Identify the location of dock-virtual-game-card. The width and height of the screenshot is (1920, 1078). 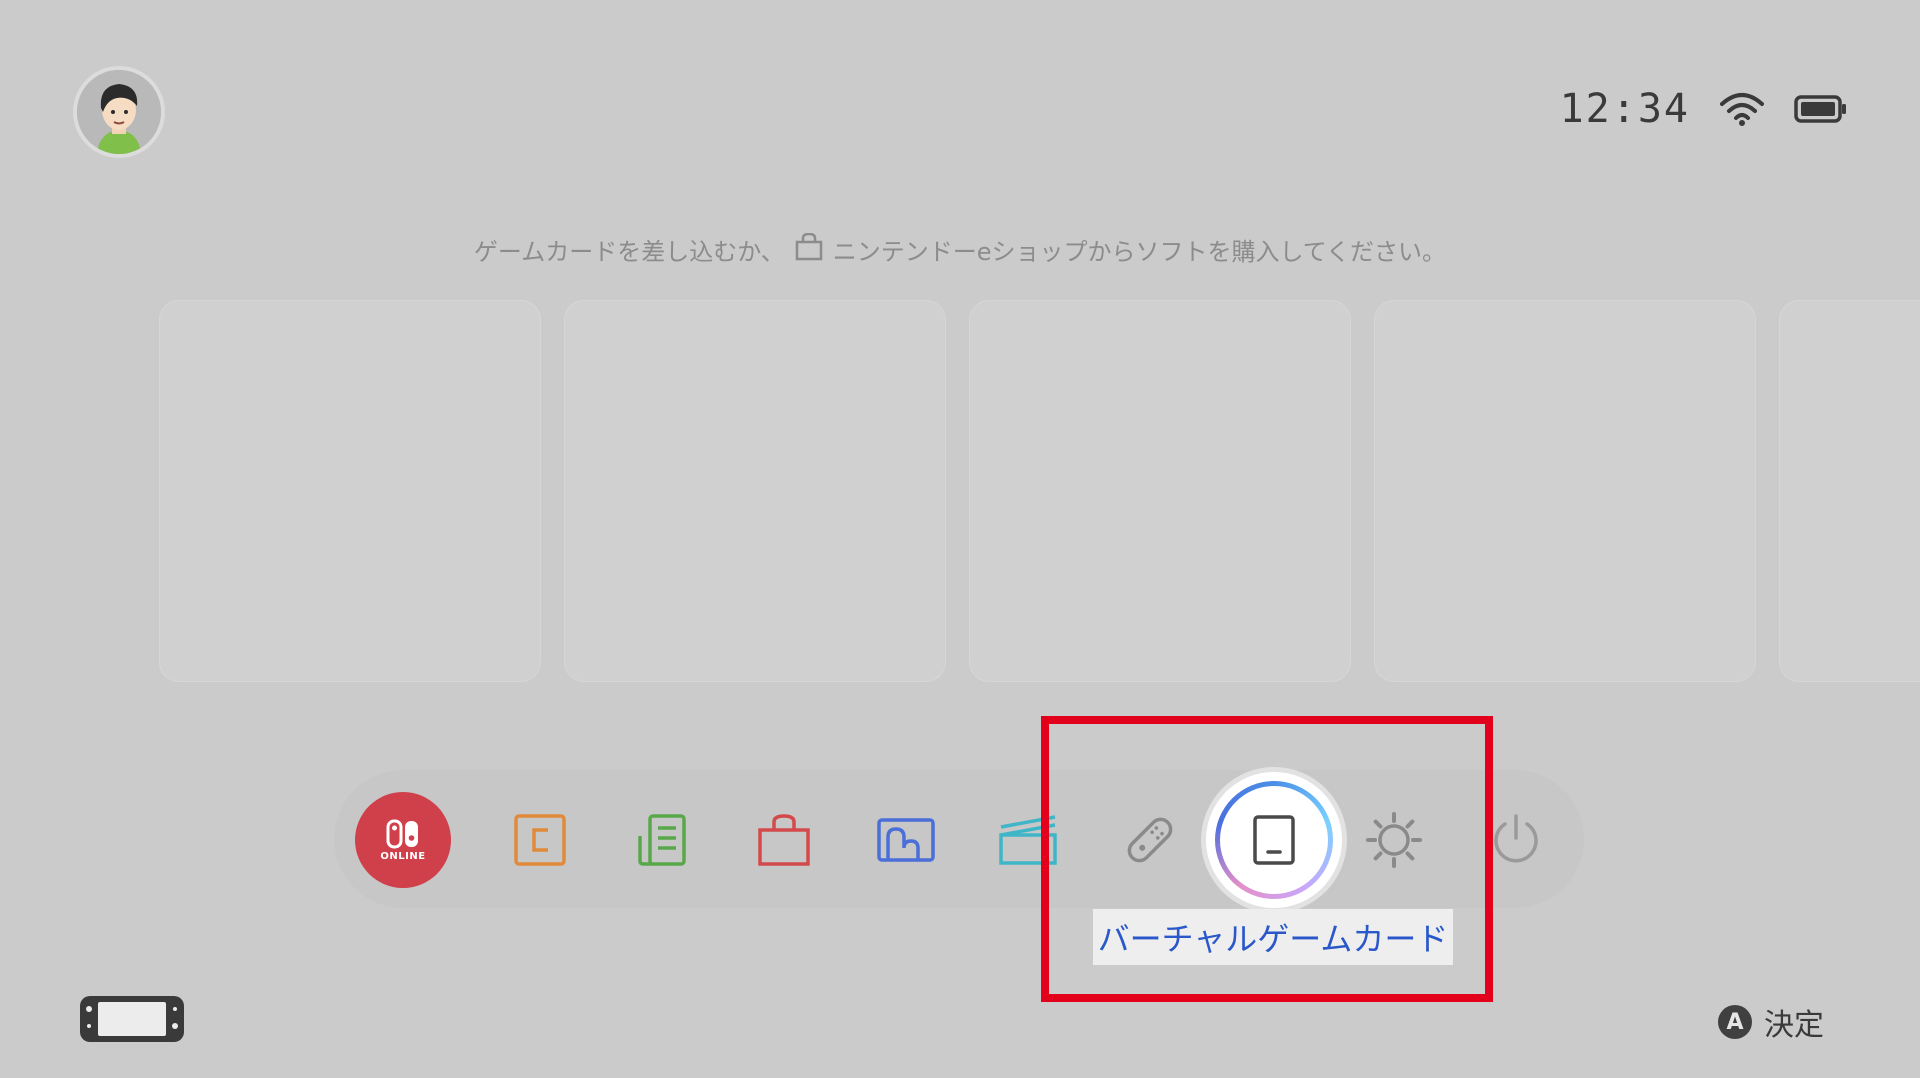
(1274, 840).